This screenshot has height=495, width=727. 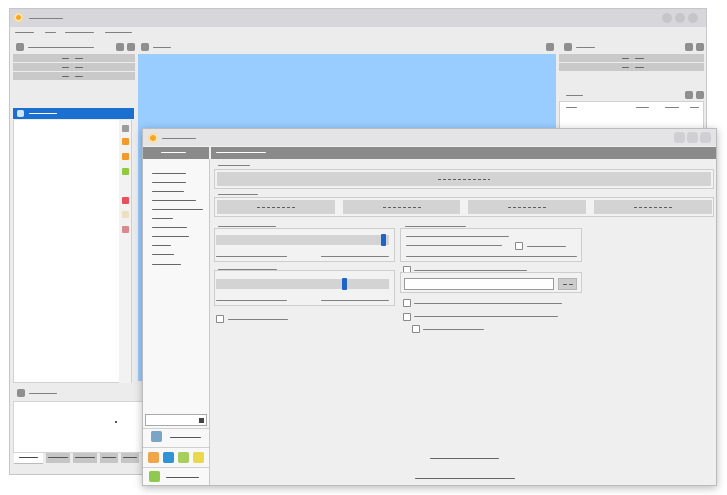 I want to click on layer-list, so click(x=66, y=251).